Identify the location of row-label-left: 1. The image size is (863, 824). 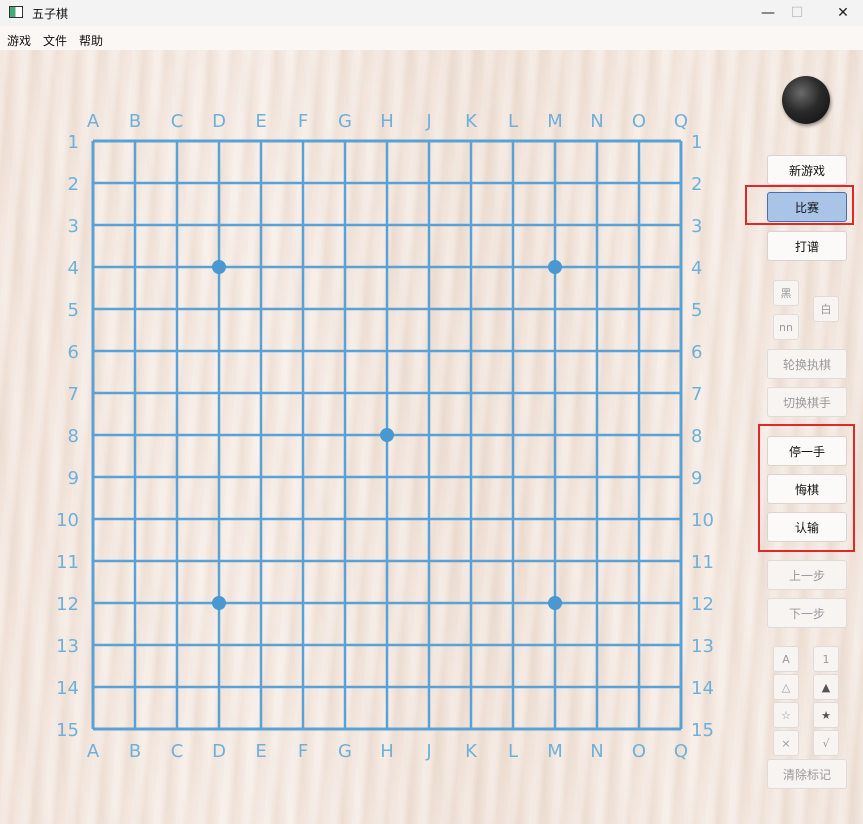
(73, 142).